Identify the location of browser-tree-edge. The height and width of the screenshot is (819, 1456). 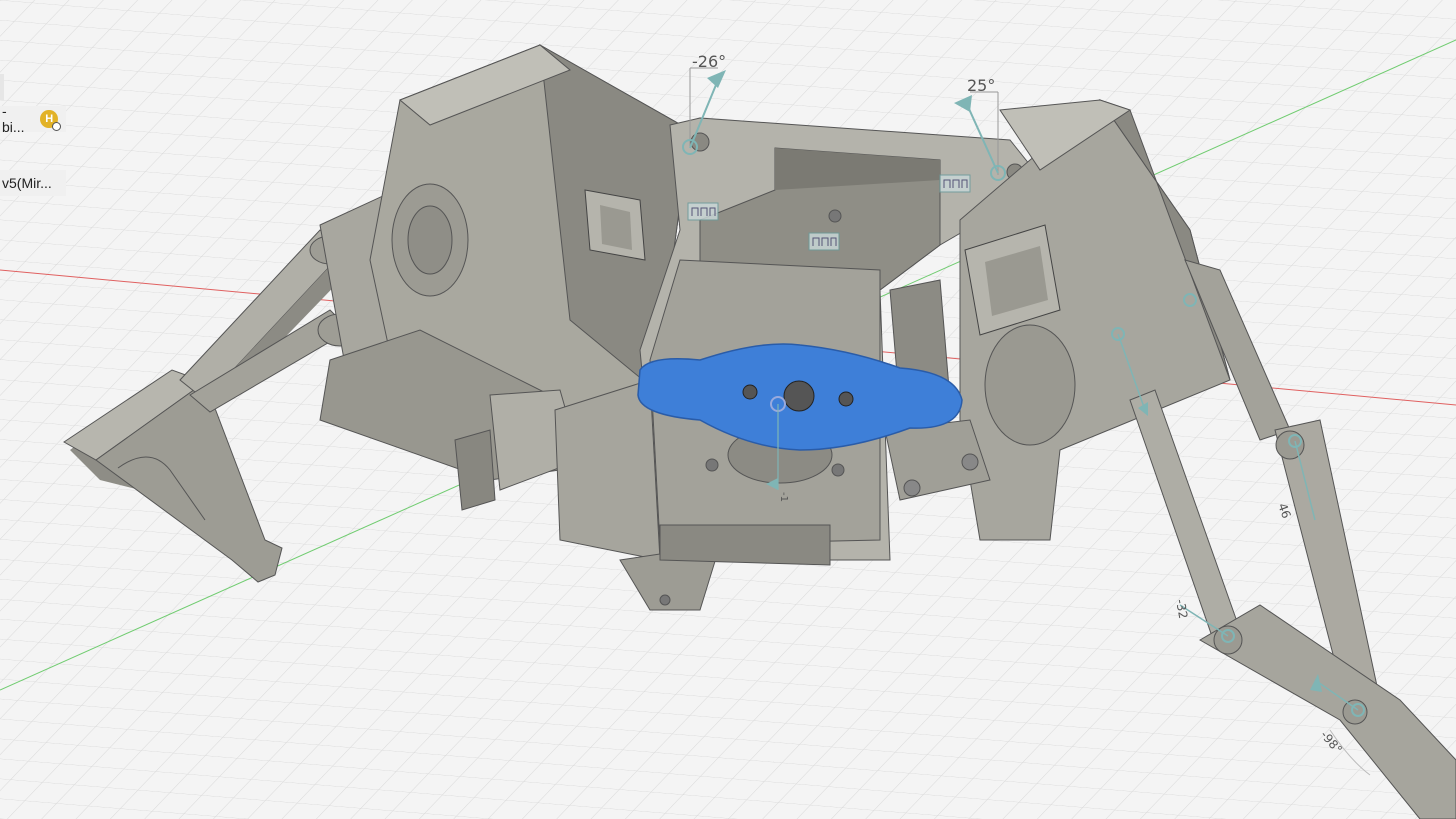
(2, 87).